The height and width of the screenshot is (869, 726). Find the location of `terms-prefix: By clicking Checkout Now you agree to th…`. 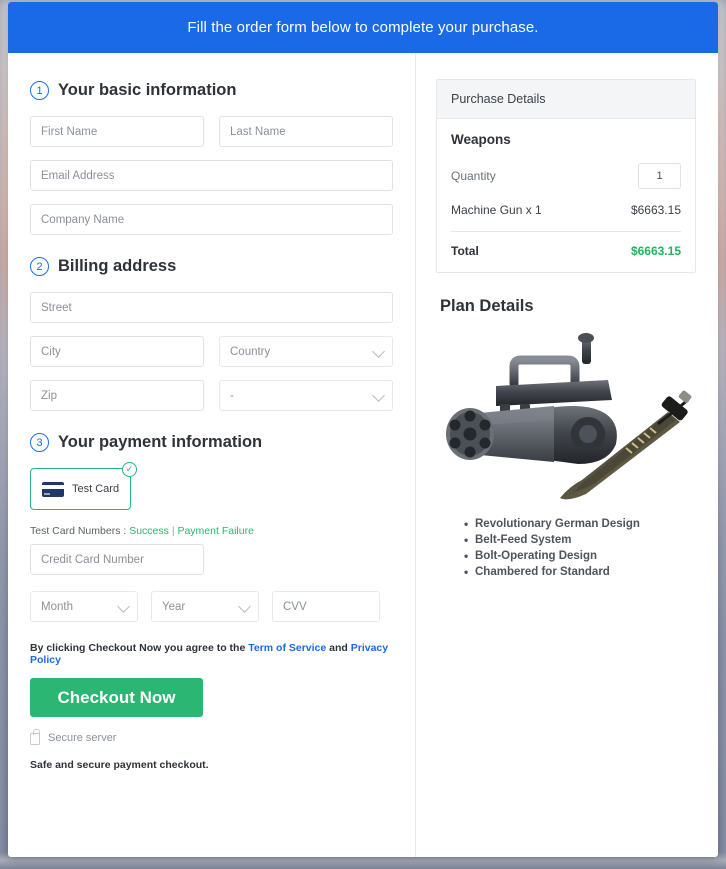

terms-prefix: By clicking Checkout Now you agree to th… is located at coordinates (138, 648).